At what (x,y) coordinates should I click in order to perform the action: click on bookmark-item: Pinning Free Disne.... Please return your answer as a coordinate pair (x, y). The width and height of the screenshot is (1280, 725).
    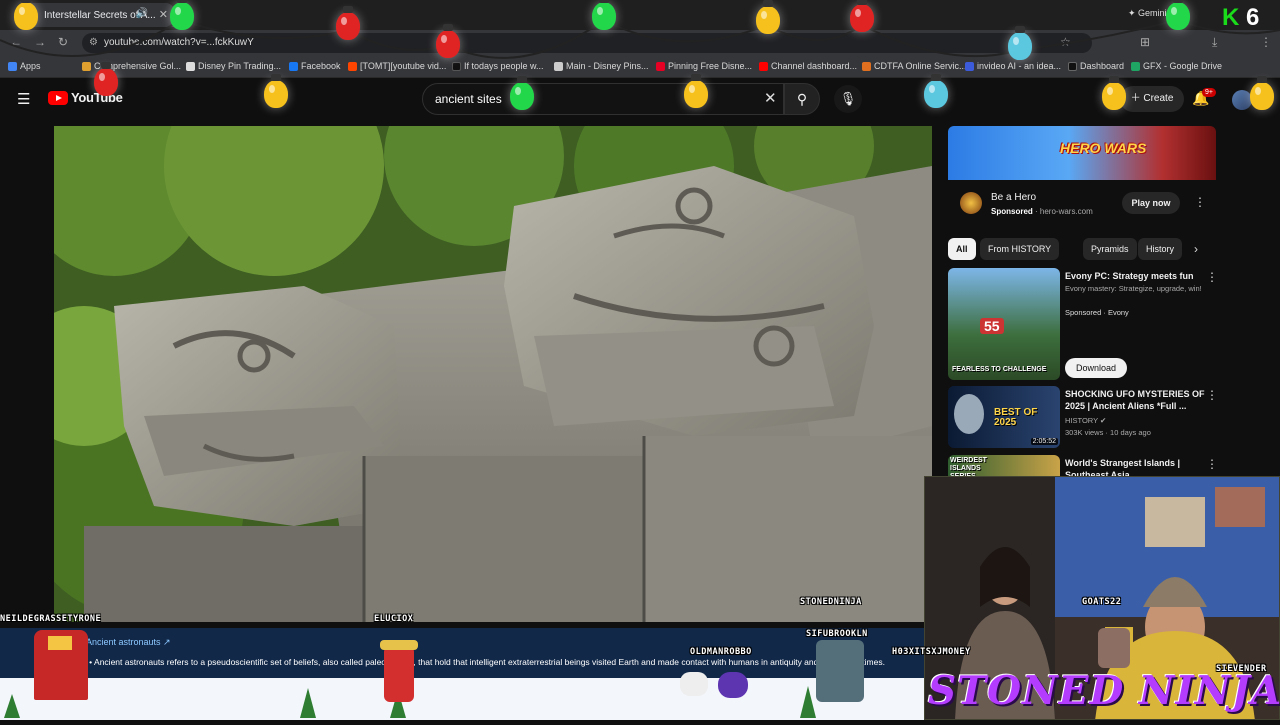
    Looking at the image, I should click on (704, 66).